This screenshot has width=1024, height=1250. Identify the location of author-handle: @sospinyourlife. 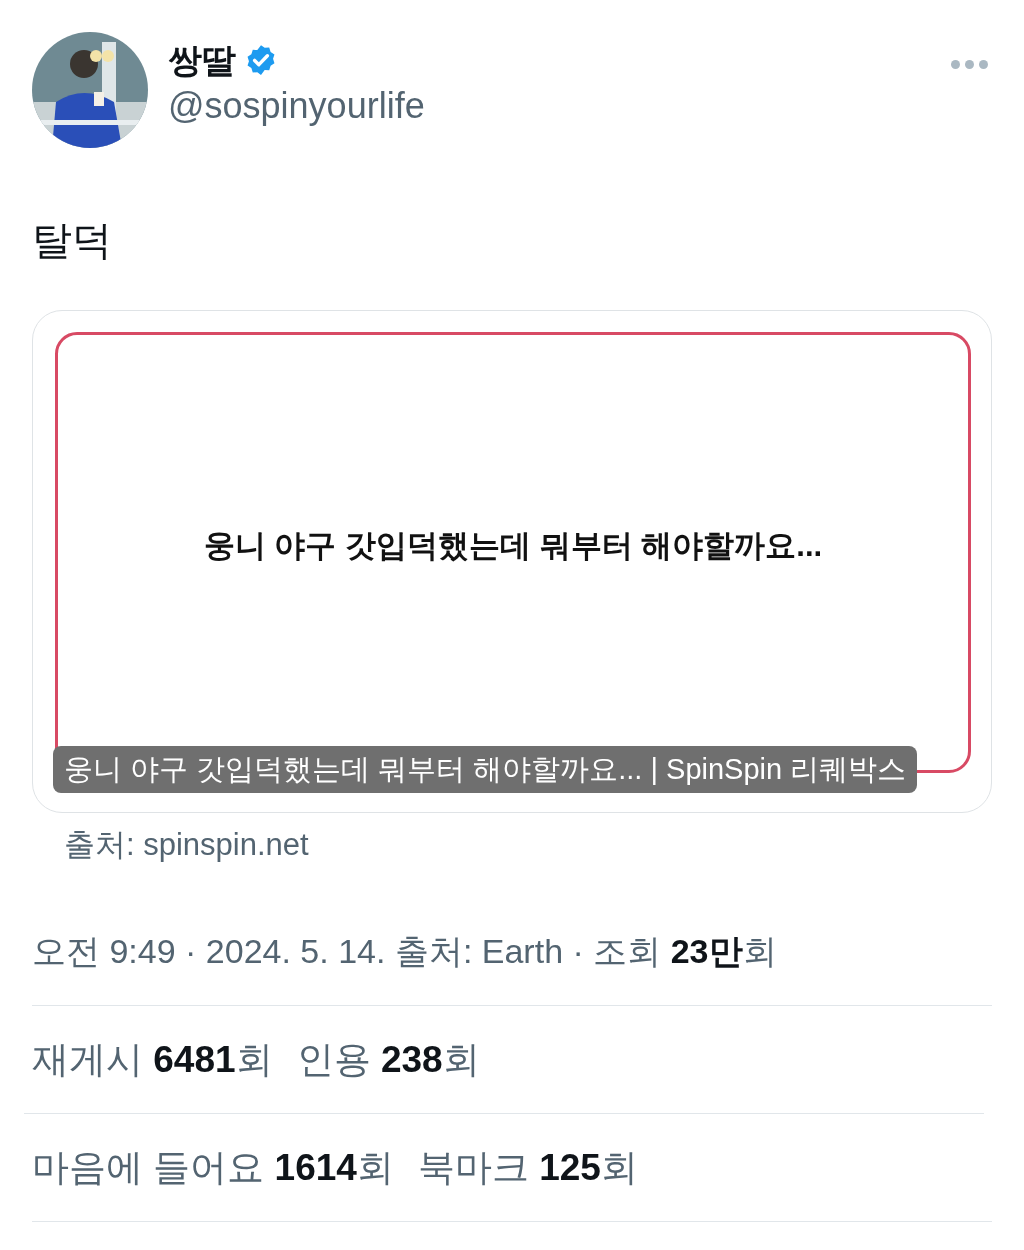
(296, 106).